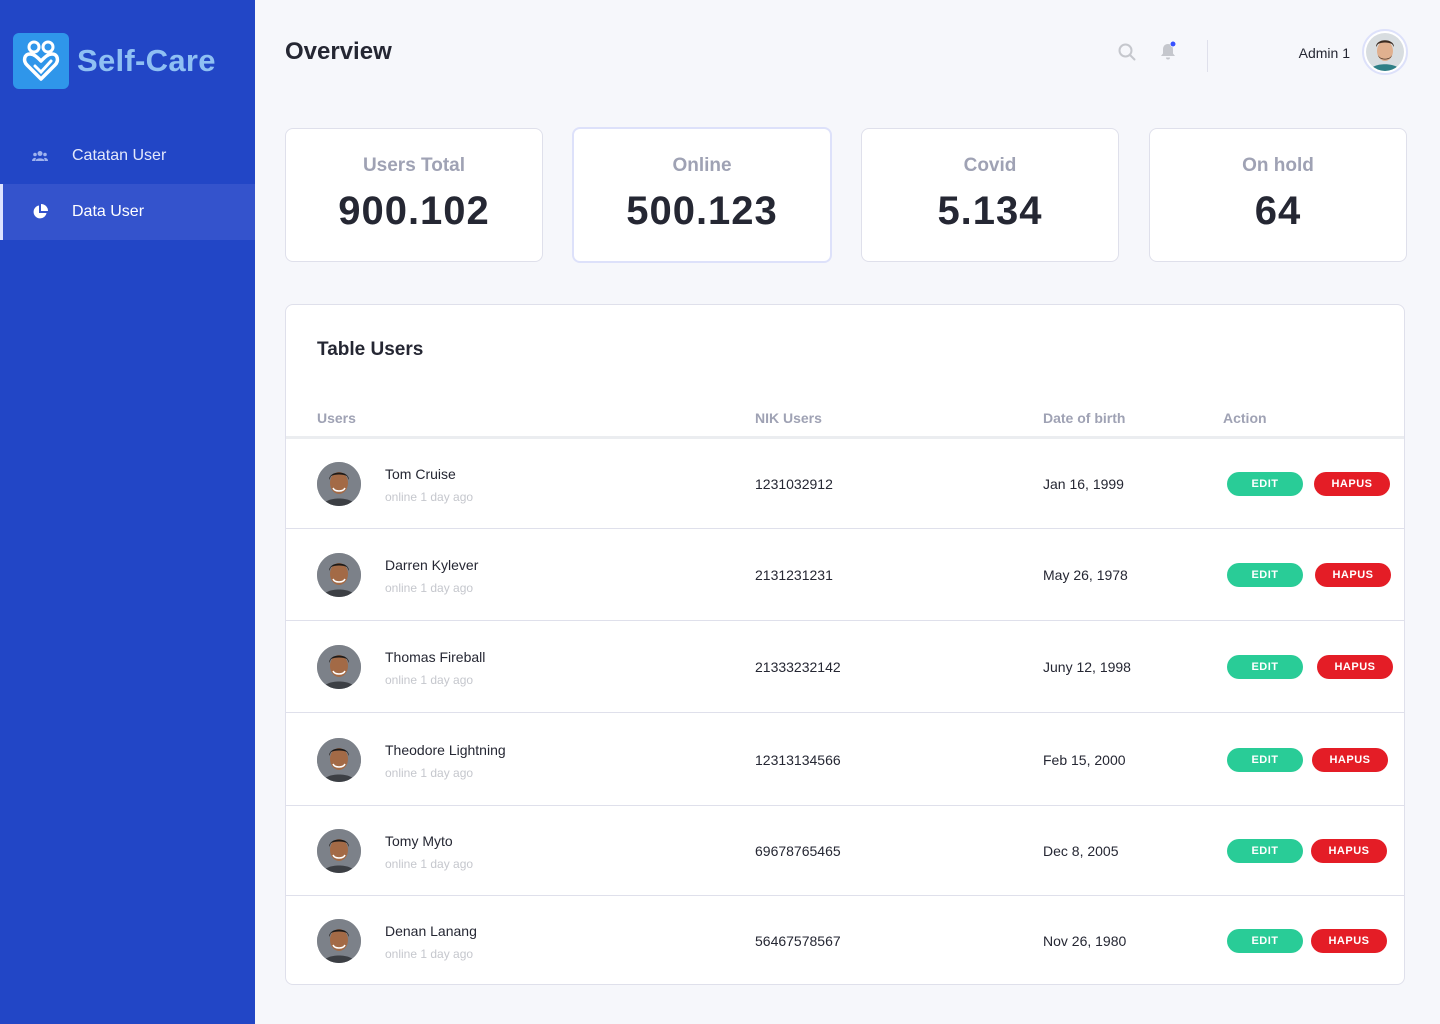 This screenshot has height=1024, width=1440. What do you see at coordinates (1168, 51) in the screenshot?
I see `notification-bell-icon` at bounding box center [1168, 51].